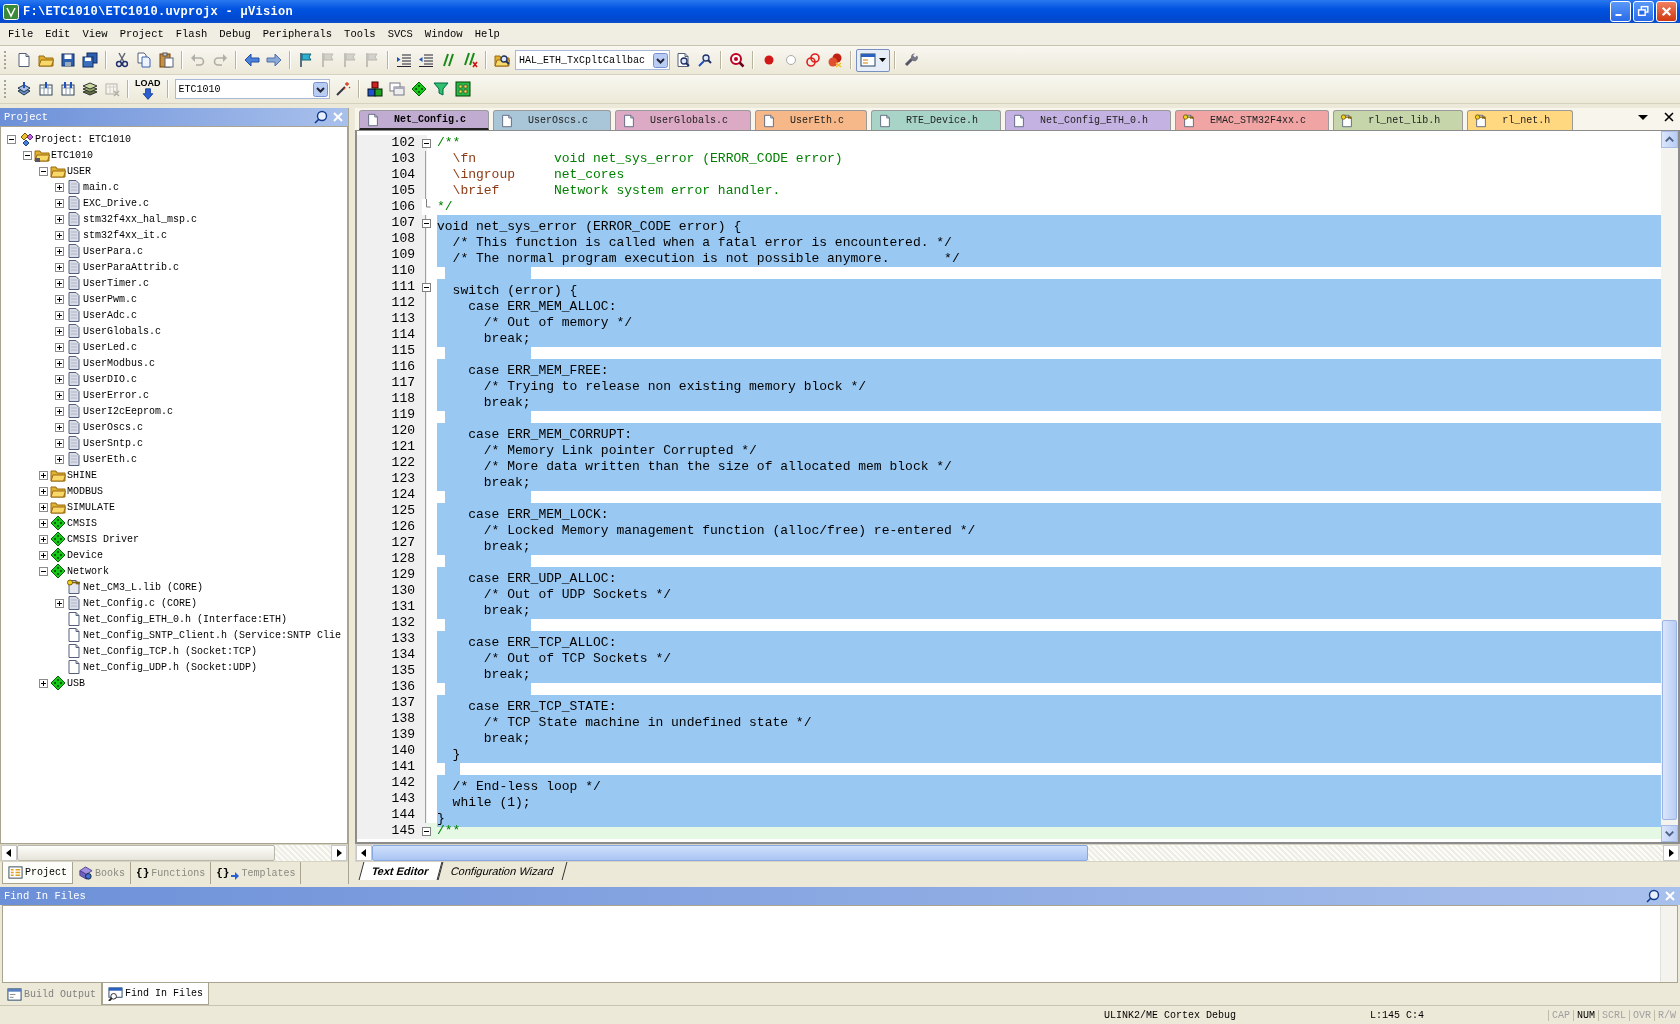 This screenshot has height=1024, width=1680. I want to click on tree-item: CMSIS Driver, so click(103, 539).